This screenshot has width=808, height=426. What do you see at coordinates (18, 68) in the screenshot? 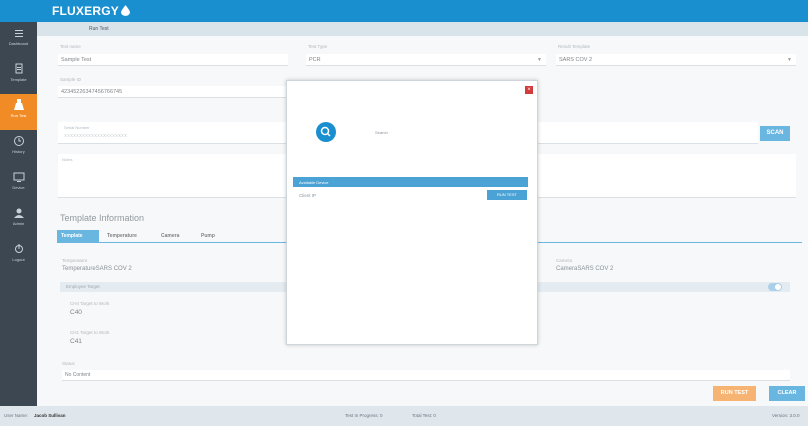
I see `document-icon` at bounding box center [18, 68].